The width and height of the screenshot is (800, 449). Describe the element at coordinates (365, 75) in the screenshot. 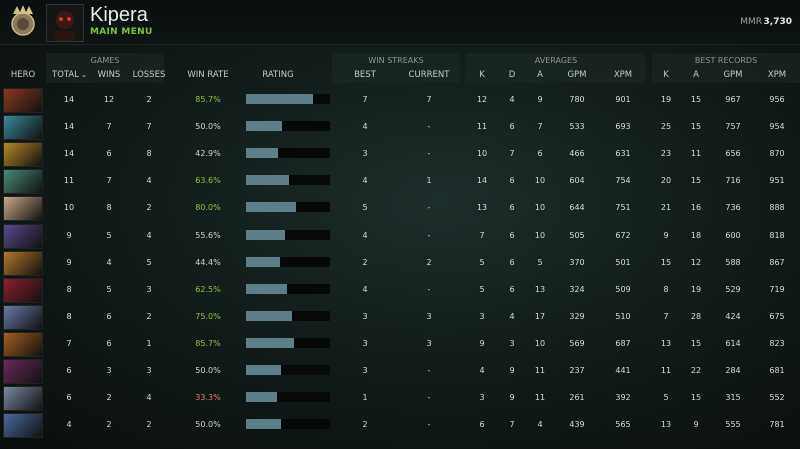

I see `column-header-best-streak: BEST` at that location.